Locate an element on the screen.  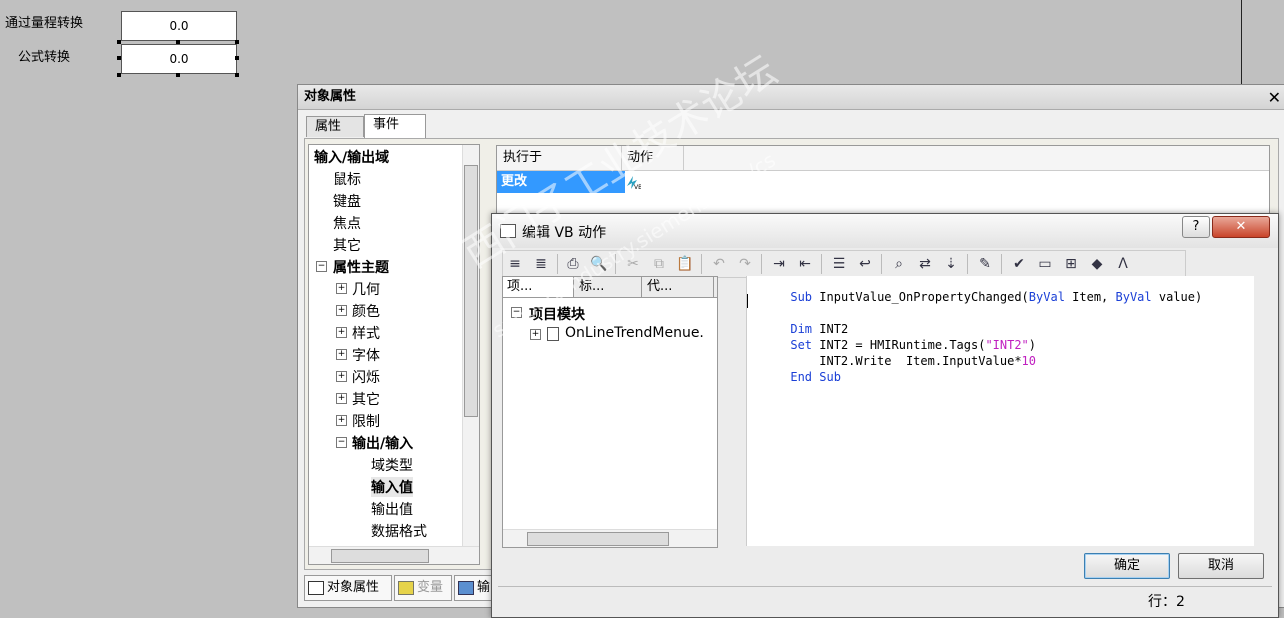
close-icon: ✕ is located at coordinates (1274, 98).